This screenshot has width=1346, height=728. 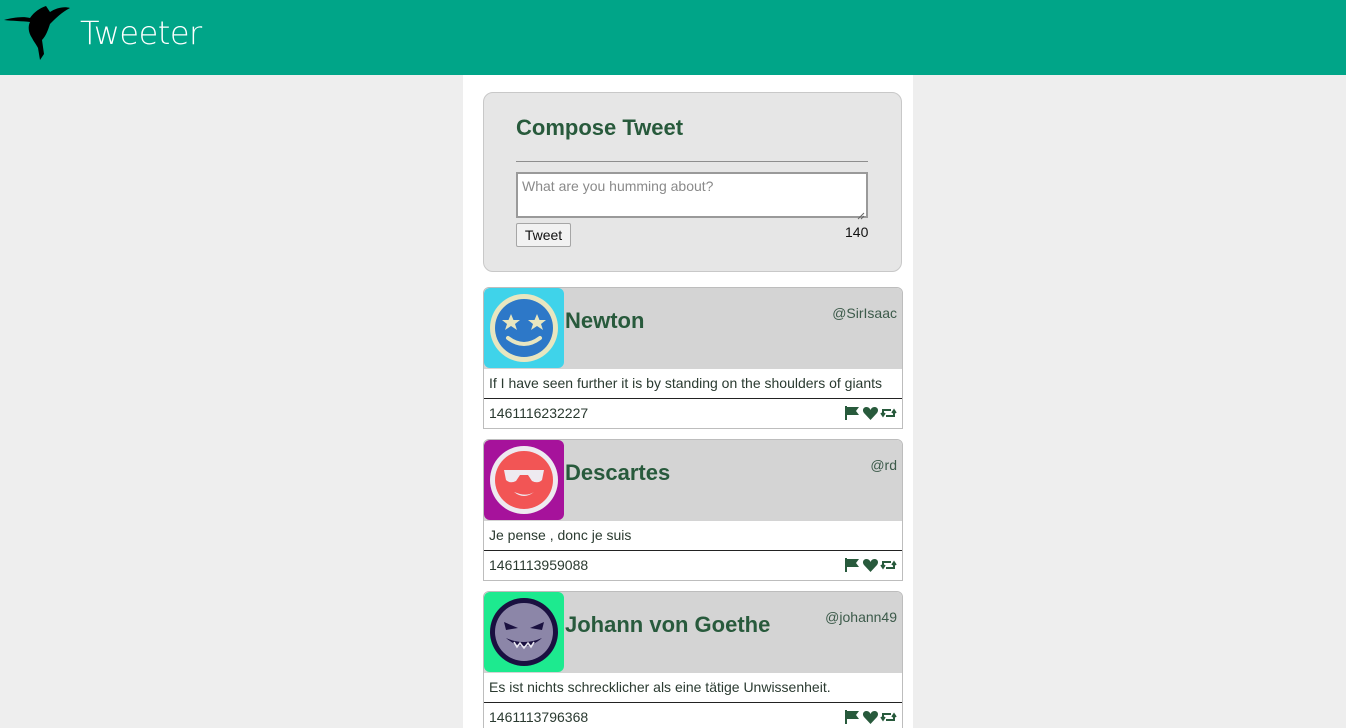 I want to click on star-eyes-face-icon, so click(x=524, y=328).